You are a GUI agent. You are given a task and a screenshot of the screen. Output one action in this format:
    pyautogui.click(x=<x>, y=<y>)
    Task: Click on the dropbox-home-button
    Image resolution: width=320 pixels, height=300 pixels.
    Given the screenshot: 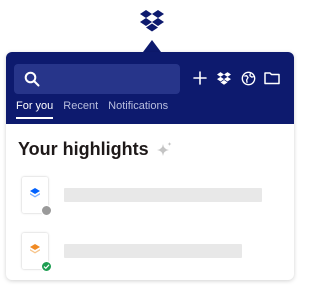 What is the action you would take?
    pyautogui.click(x=224, y=78)
    